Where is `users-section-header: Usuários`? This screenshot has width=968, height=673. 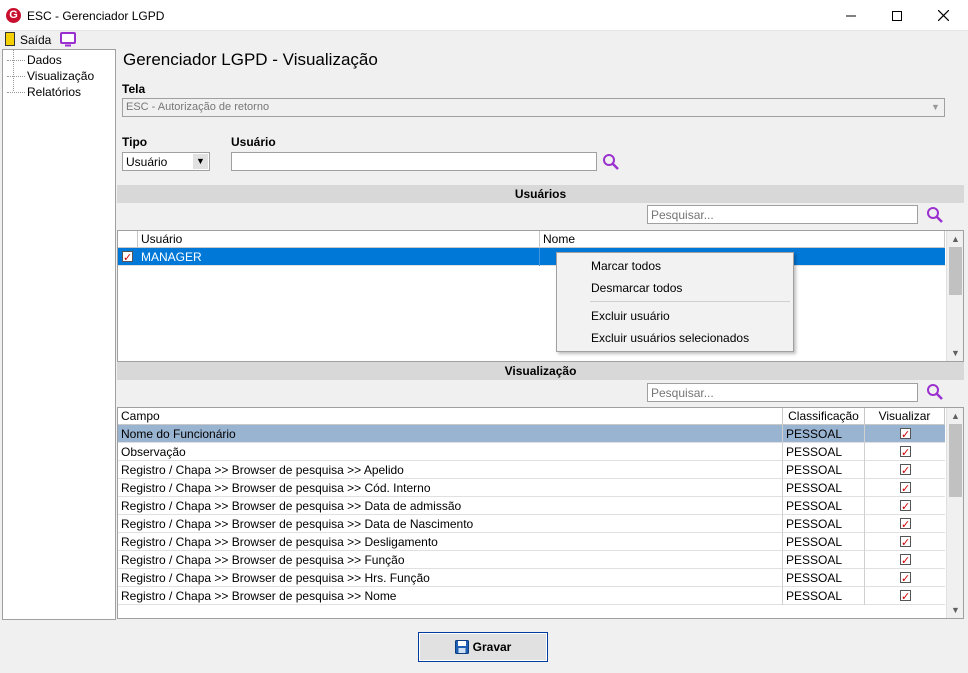 users-section-header: Usuários is located at coordinates (540, 194).